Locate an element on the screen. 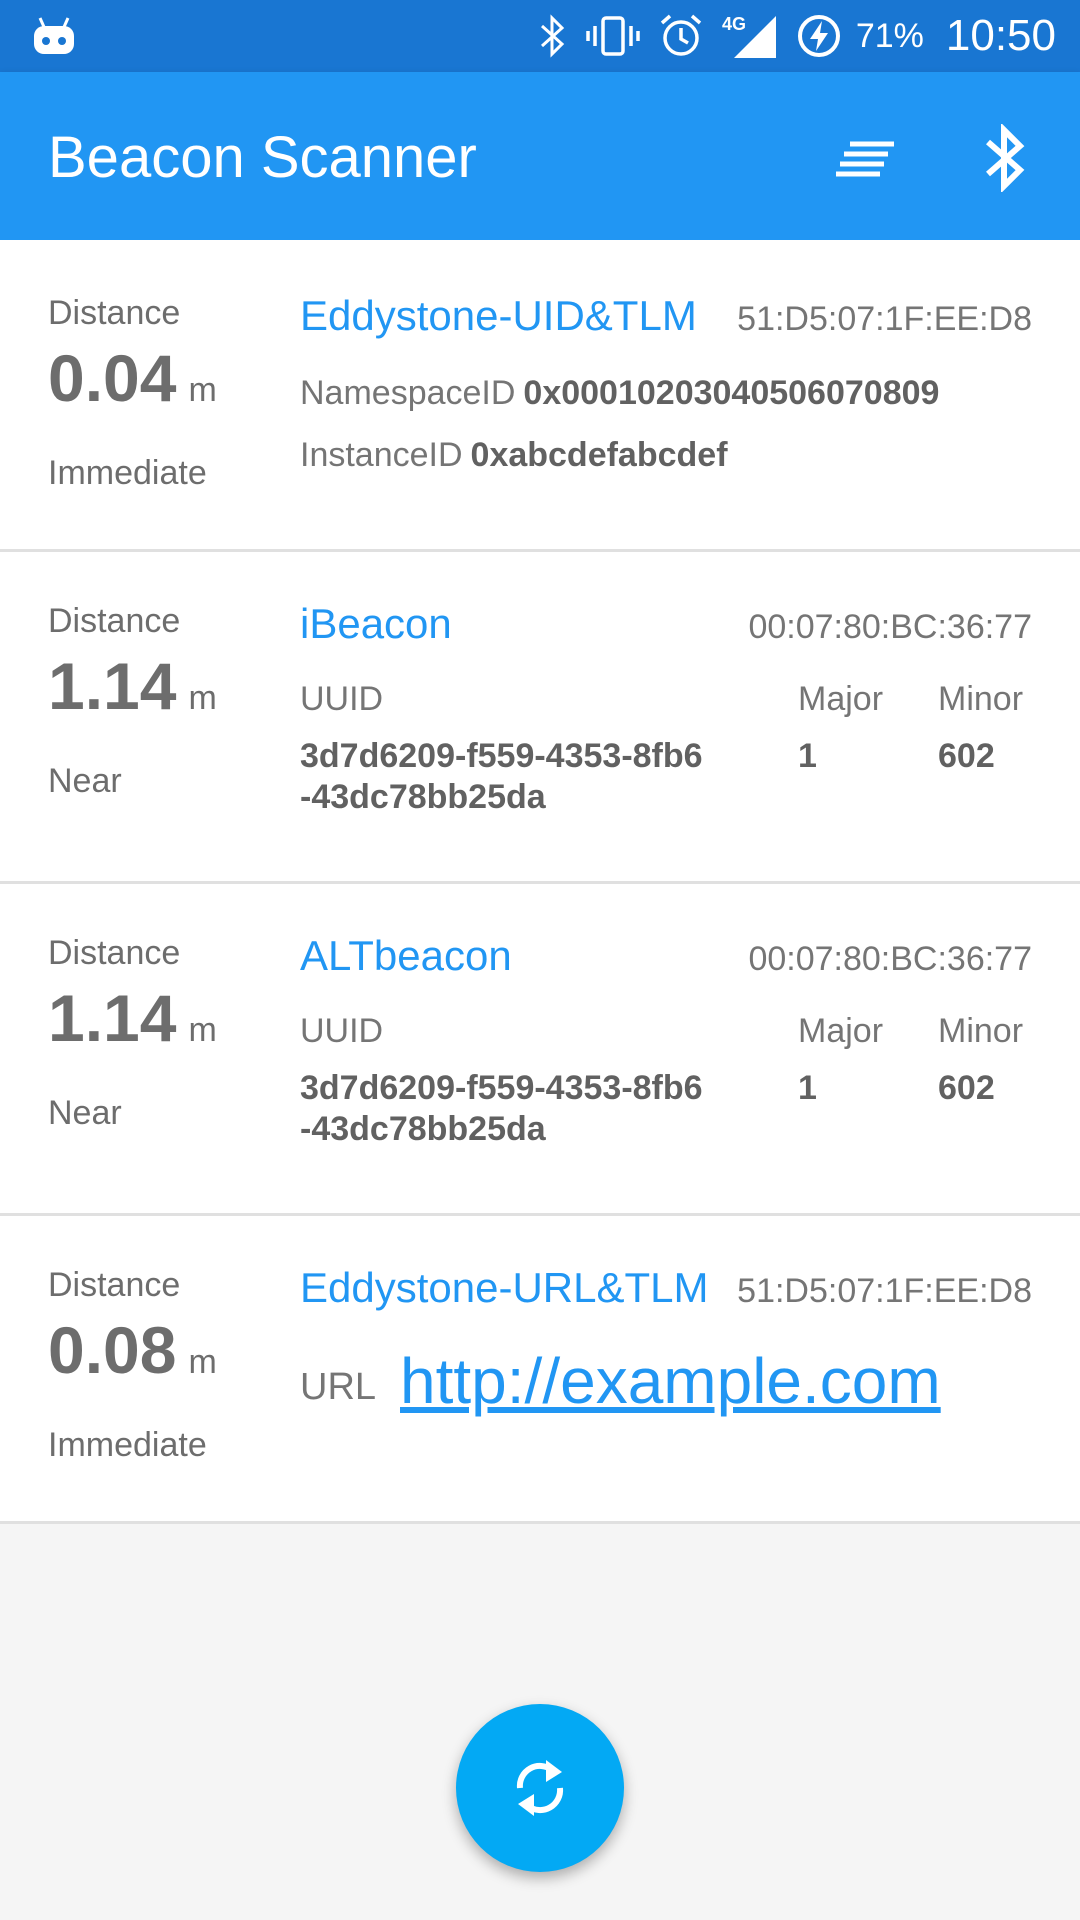 Image resolution: width=1080 pixels, height=1920 pixels. bluetooth-button is located at coordinates (1004, 158).